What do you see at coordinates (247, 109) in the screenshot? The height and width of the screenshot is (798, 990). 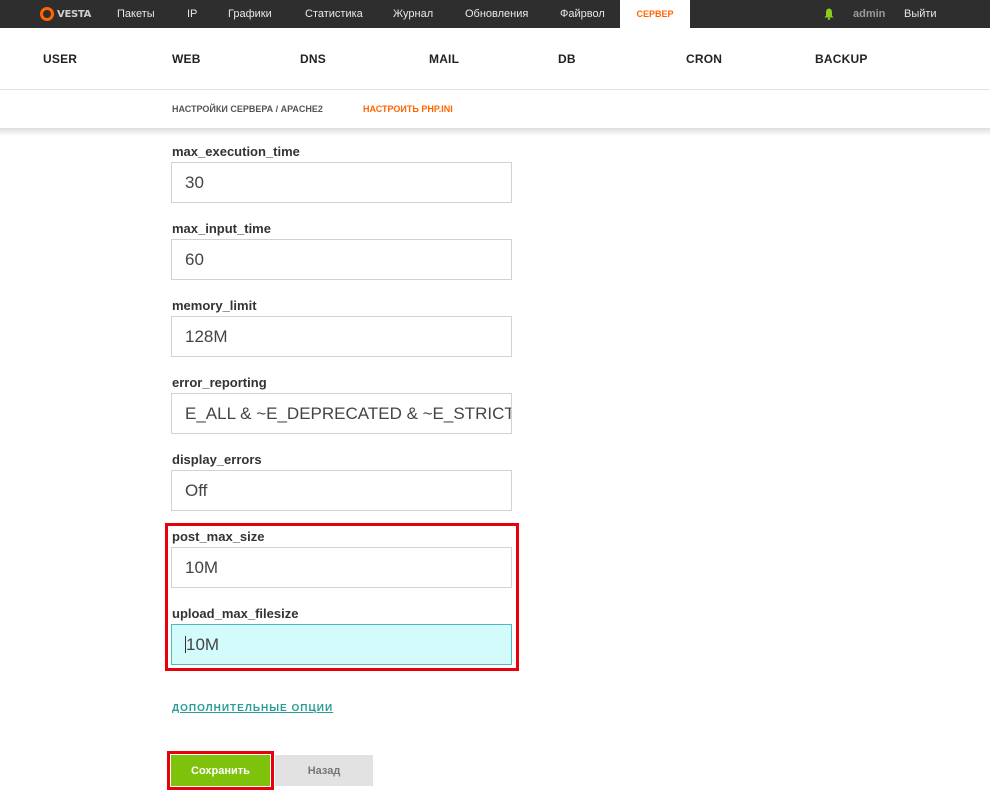 I see `breadcrumb: НАСТРОЙКИ СЕРВЕРА / APACHE2` at bounding box center [247, 109].